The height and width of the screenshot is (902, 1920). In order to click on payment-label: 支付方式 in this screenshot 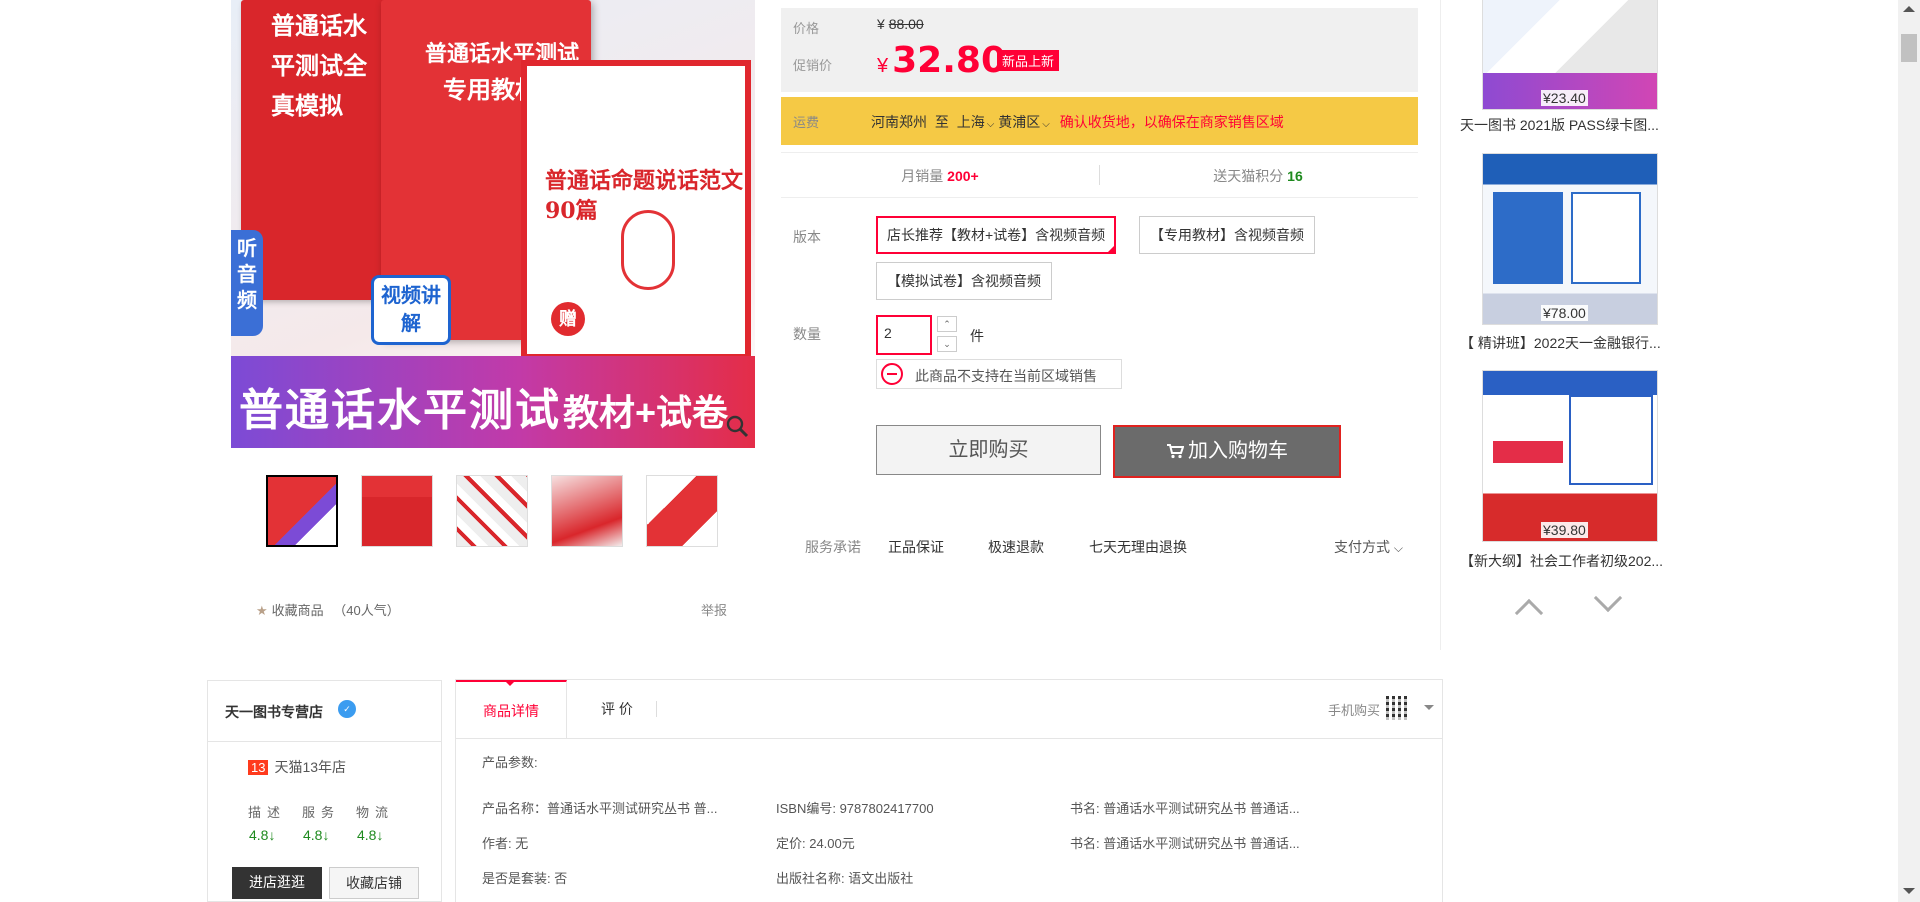, I will do `click(1362, 547)`.